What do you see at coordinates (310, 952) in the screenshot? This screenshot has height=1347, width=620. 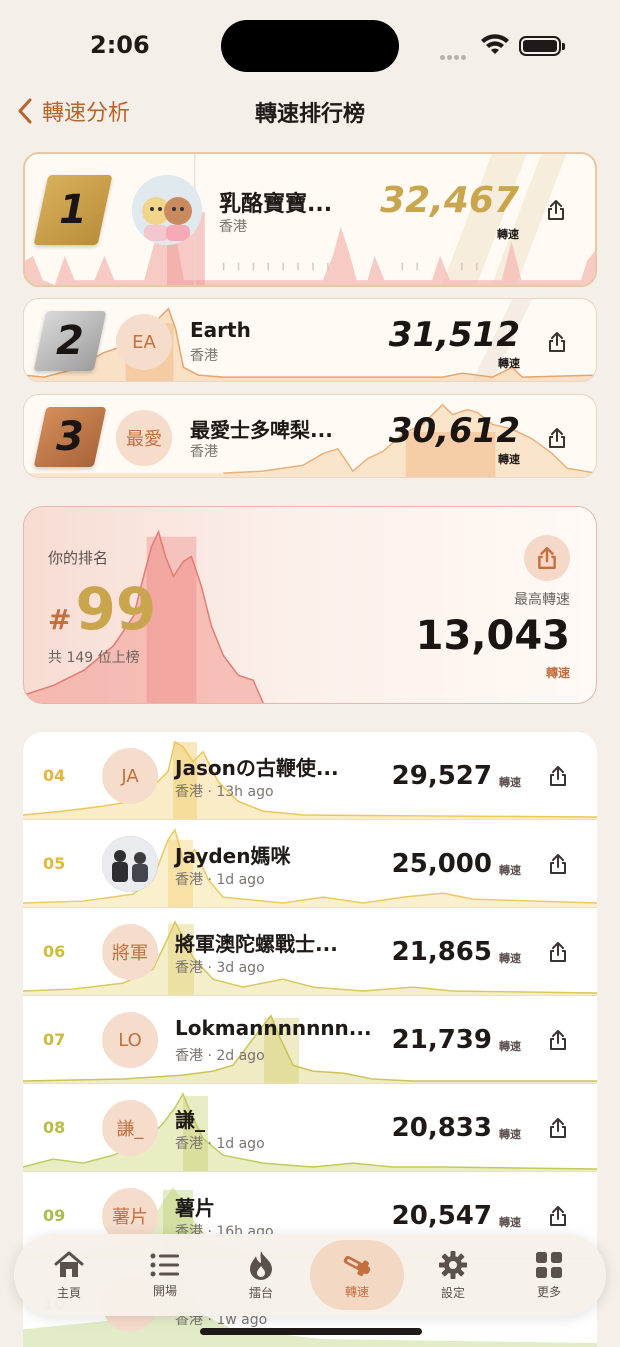 I see `list-item: 06 將軍 將軍澳陀螺戰士... 香港 · 3d ago 21,865 轉速` at bounding box center [310, 952].